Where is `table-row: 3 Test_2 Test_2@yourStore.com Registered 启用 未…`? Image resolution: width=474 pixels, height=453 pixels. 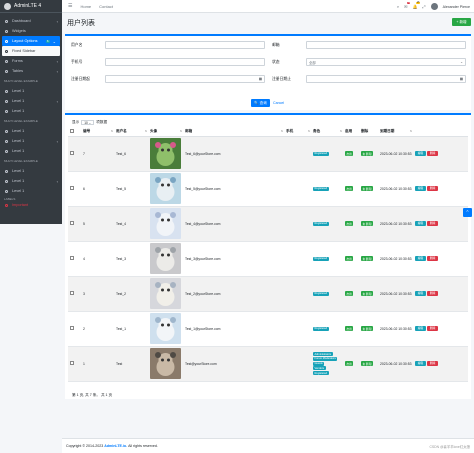 table-row: 3 Test_2 Test_2@yourStore.com Registered 启用 未… is located at coordinates (268, 294).